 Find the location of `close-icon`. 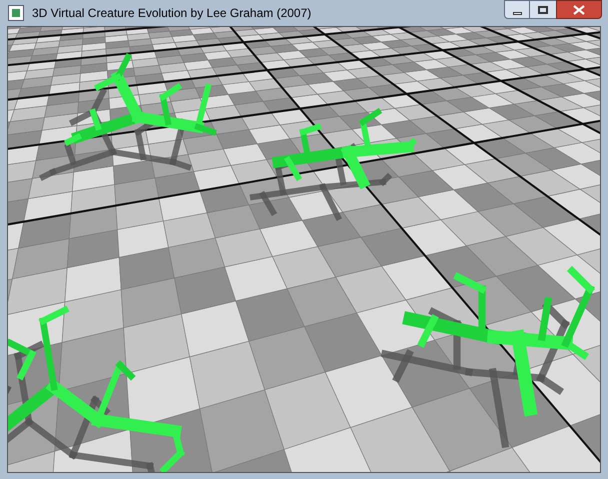

close-icon is located at coordinates (579, 9).